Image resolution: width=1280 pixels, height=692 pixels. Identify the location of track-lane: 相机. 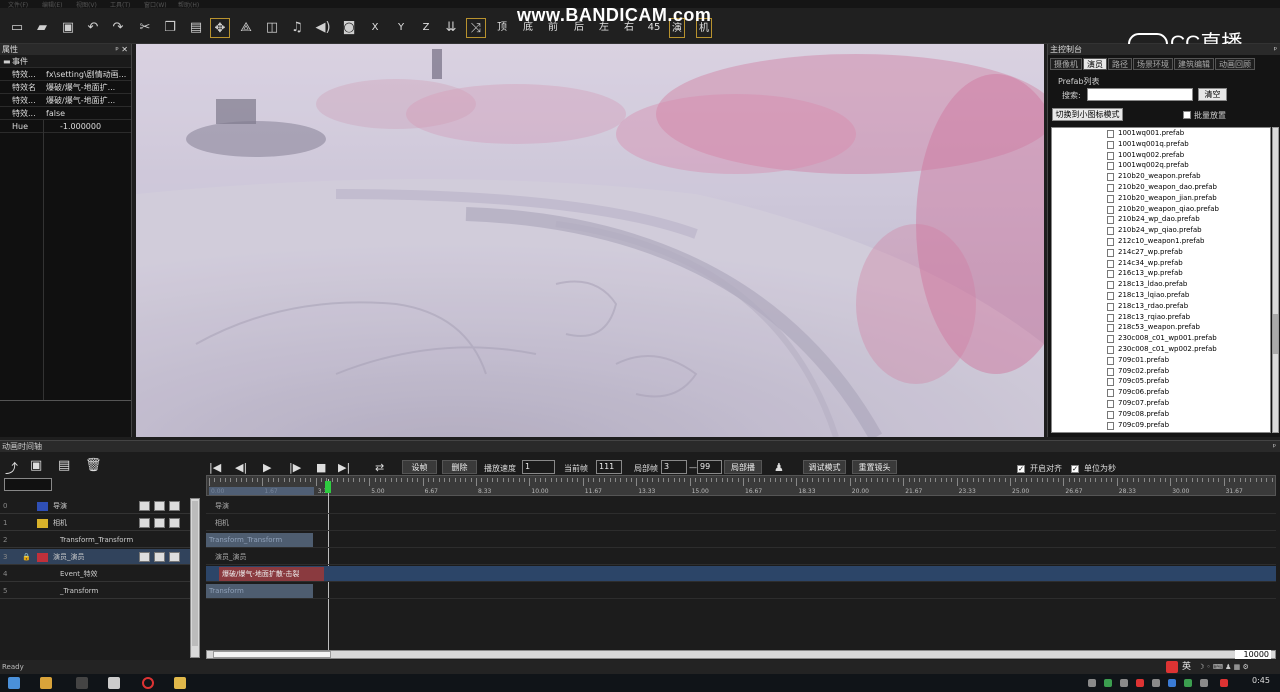
(741, 523).